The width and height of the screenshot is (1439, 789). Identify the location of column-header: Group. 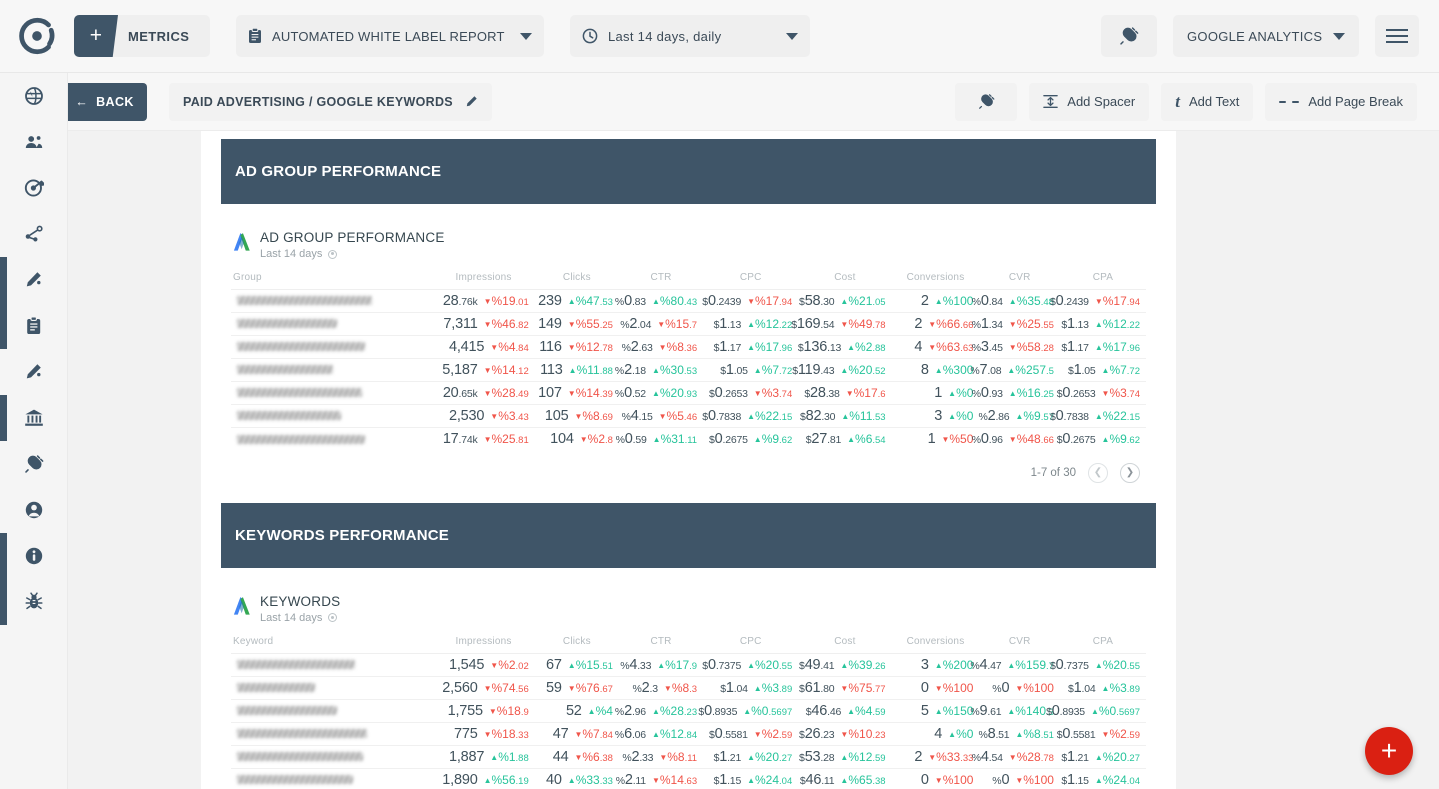
(331, 280).